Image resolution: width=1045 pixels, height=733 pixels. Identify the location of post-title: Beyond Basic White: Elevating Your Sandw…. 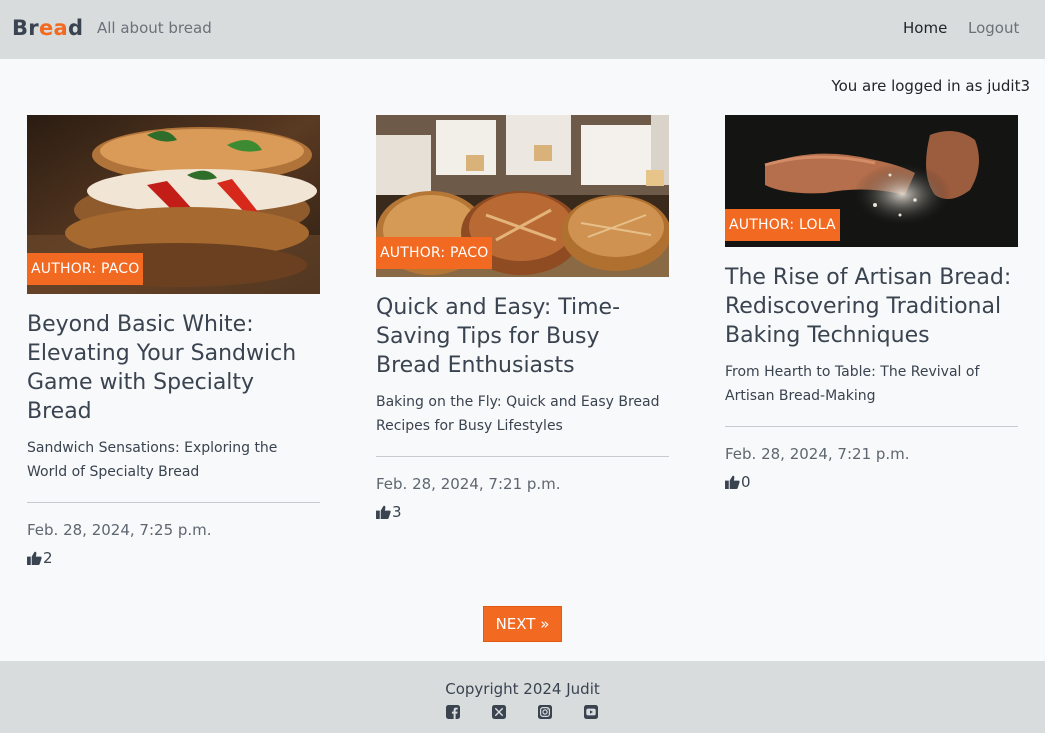
(173, 368).